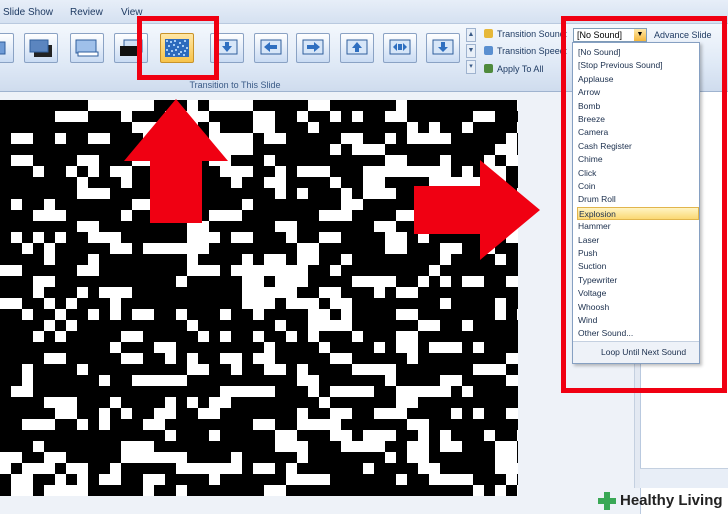 The height and width of the screenshot is (514, 728). I want to click on cut-transition-thumbnail, so click(41, 48).